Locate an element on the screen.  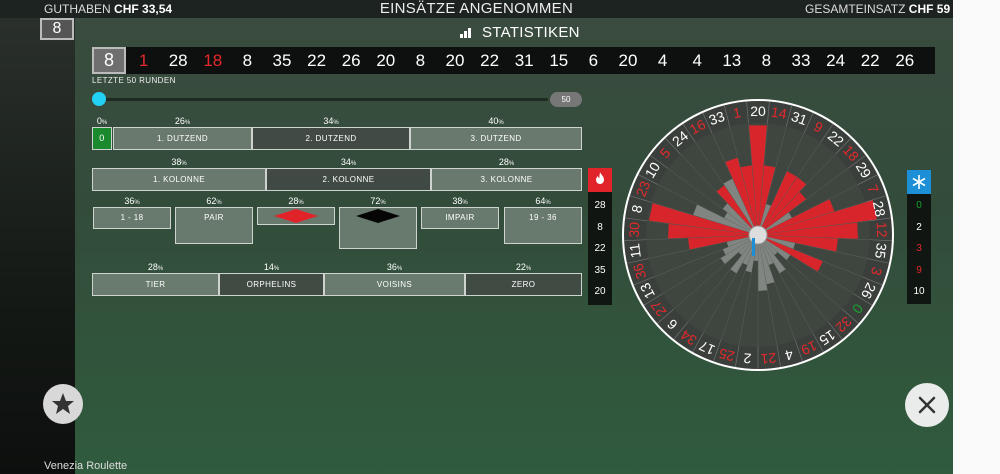
last-result-tag: 8 is located at coordinates (57, 29).